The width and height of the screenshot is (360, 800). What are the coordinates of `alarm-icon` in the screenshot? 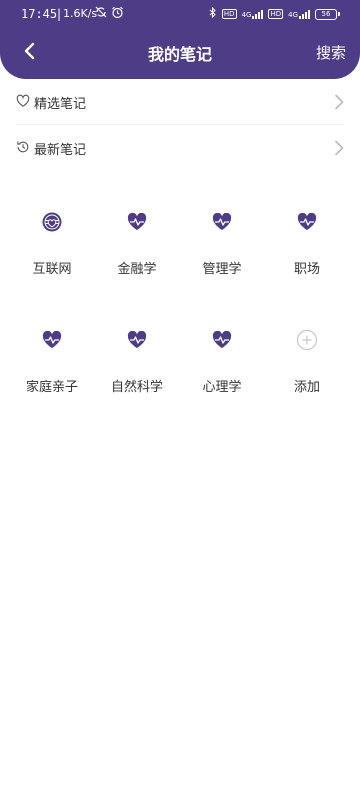 It's located at (117, 14).